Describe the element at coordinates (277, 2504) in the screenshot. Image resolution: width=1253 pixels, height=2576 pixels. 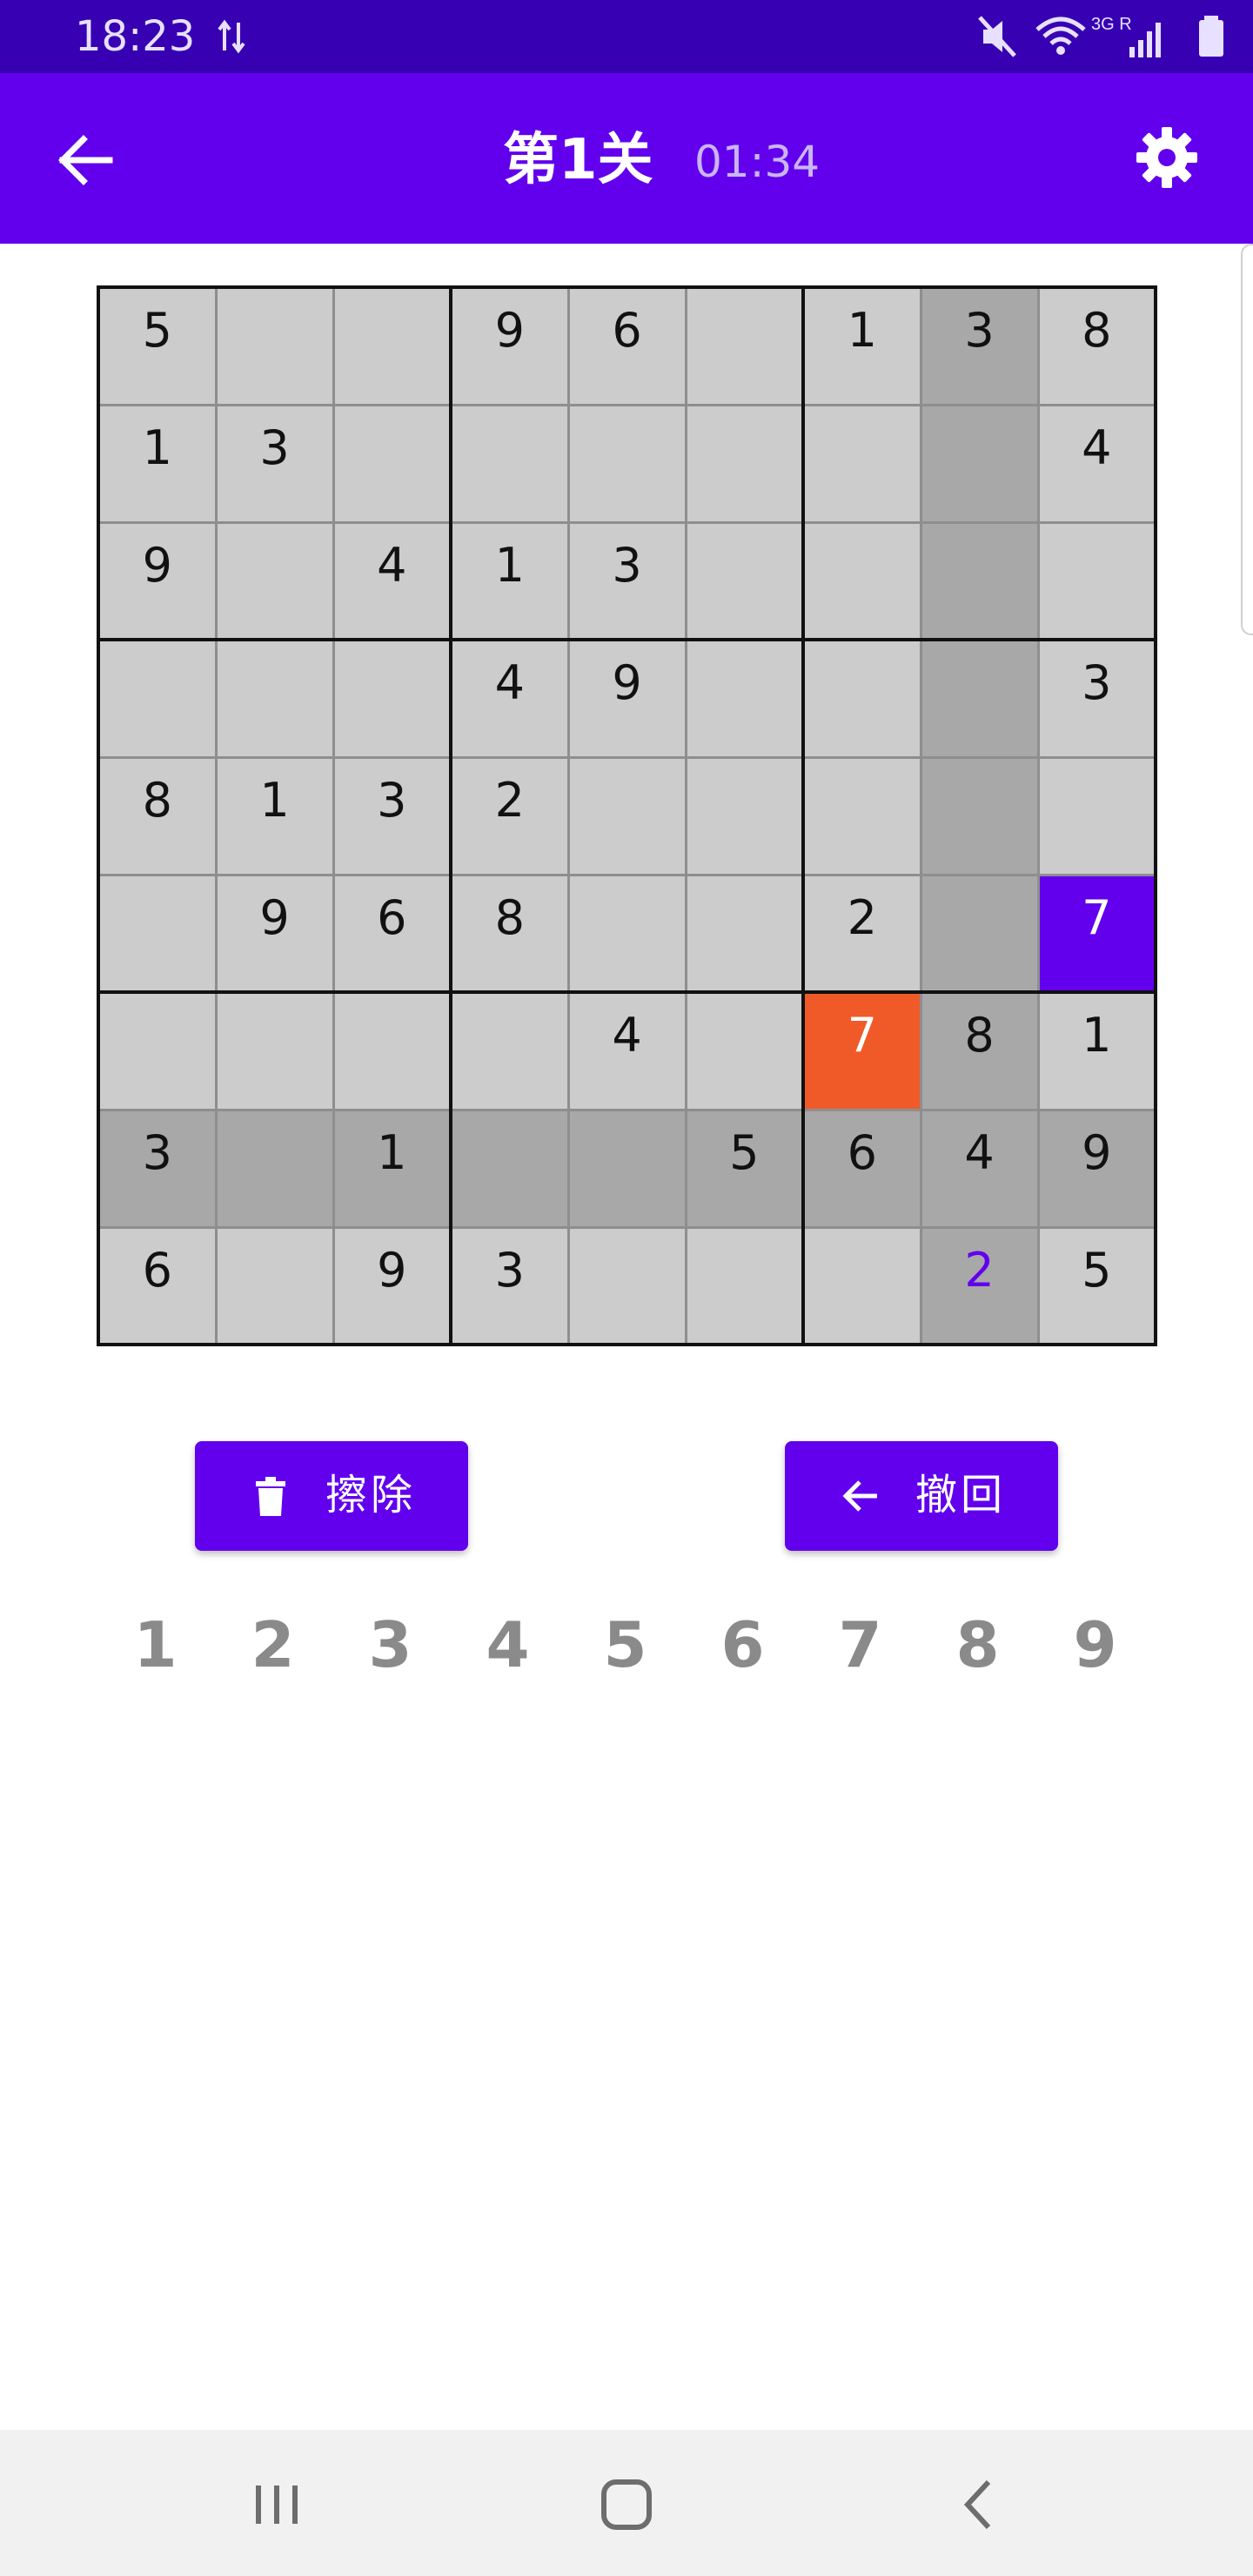
I see `recents-icon` at that location.